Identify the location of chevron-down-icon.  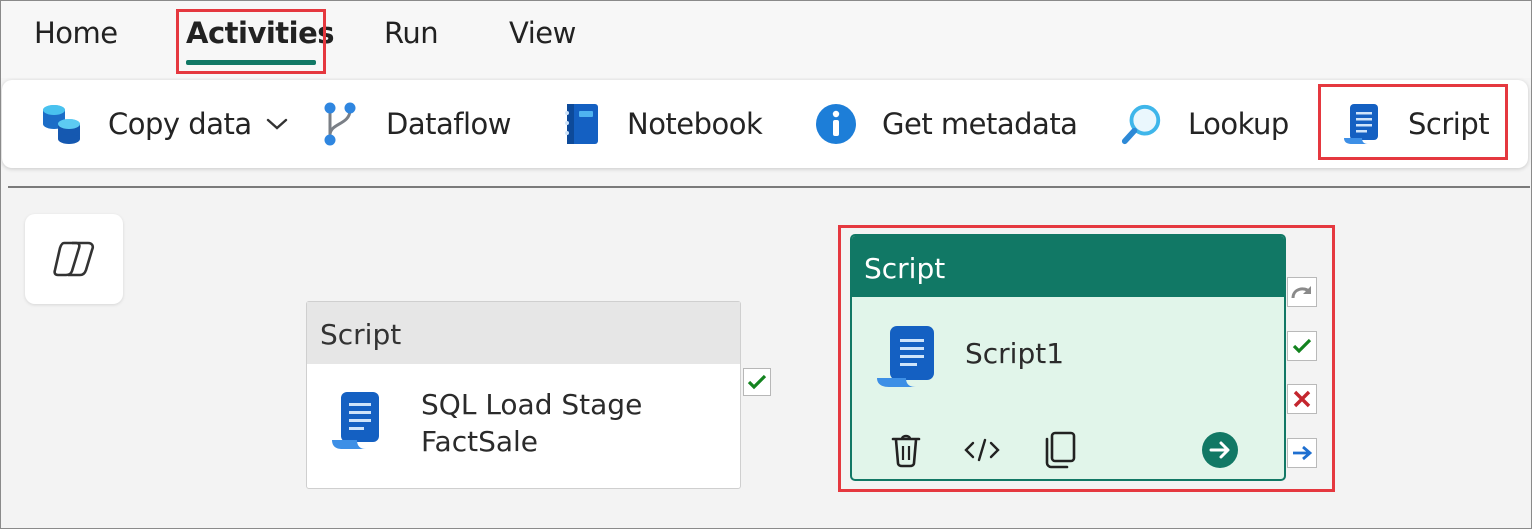
(277, 124).